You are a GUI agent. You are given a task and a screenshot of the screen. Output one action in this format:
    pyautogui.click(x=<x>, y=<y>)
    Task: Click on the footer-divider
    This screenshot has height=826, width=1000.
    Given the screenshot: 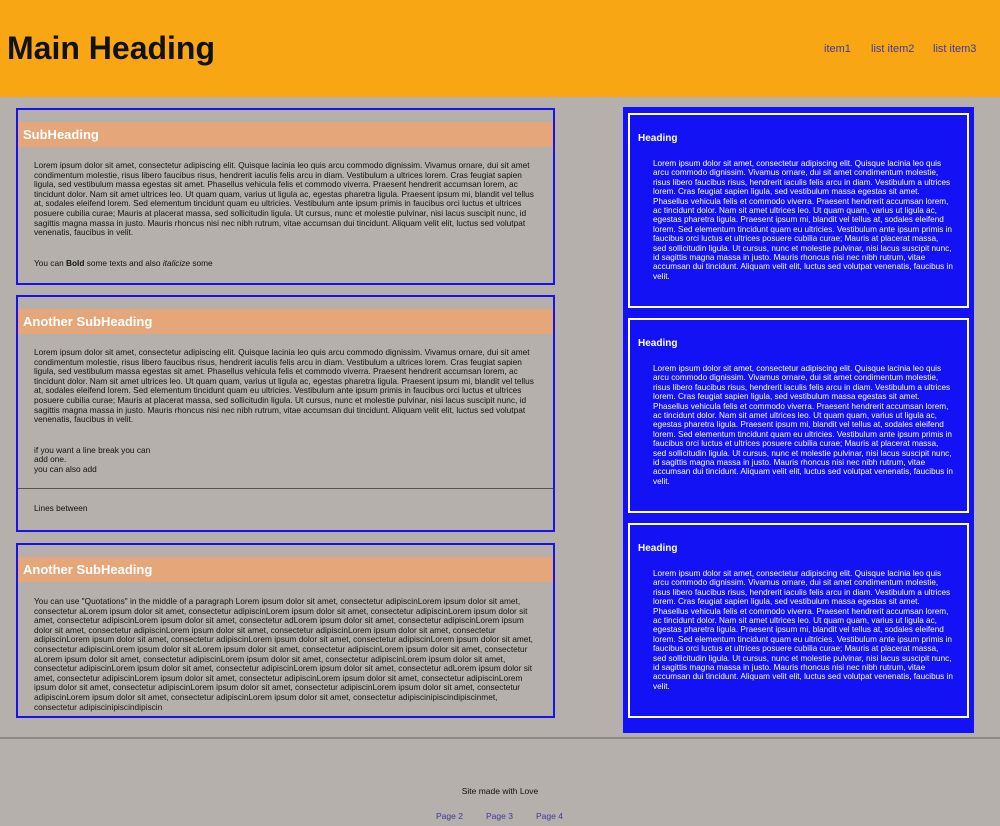 What is the action you would take?
    pyautogui.click(x=500, y=738)
    